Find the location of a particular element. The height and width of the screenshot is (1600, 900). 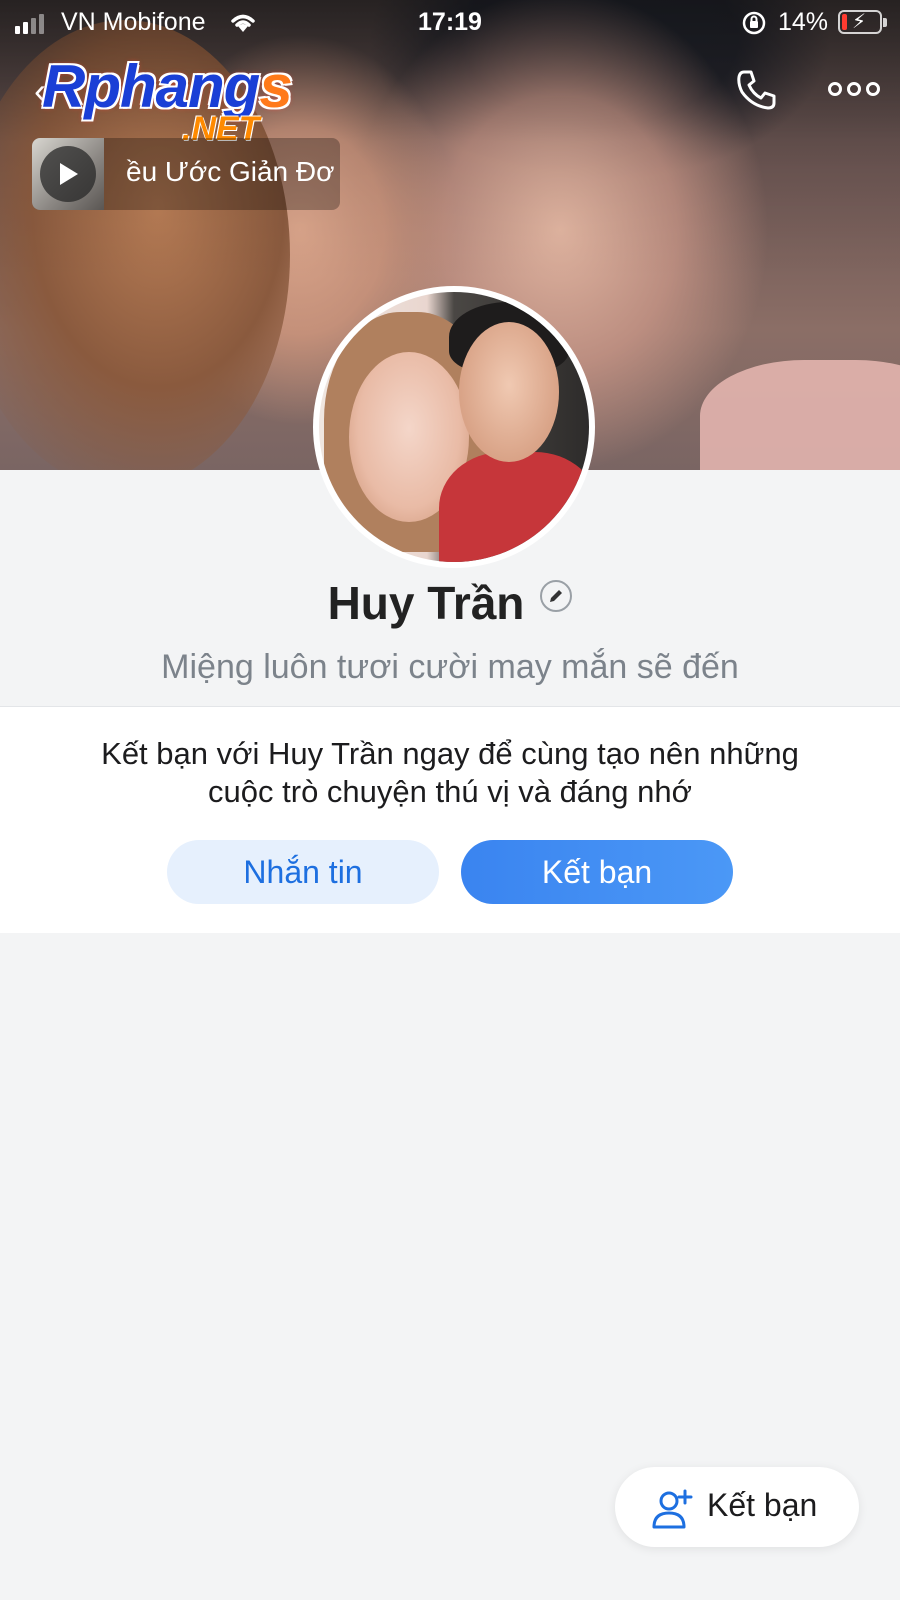

more-icon is located at coordinates (854, 89).